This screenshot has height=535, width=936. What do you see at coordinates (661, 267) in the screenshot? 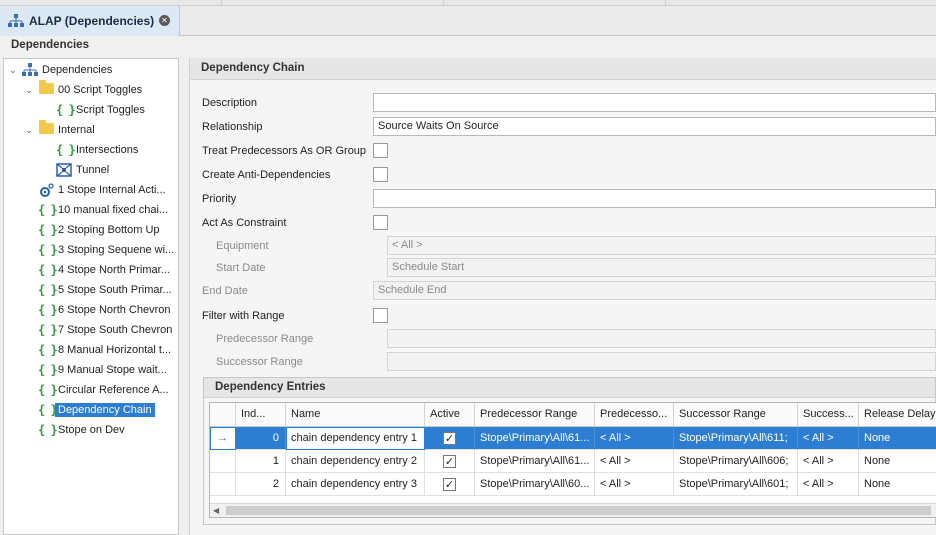
I see `start-date-select: Schedule Start` at bounding box center [661, 267].